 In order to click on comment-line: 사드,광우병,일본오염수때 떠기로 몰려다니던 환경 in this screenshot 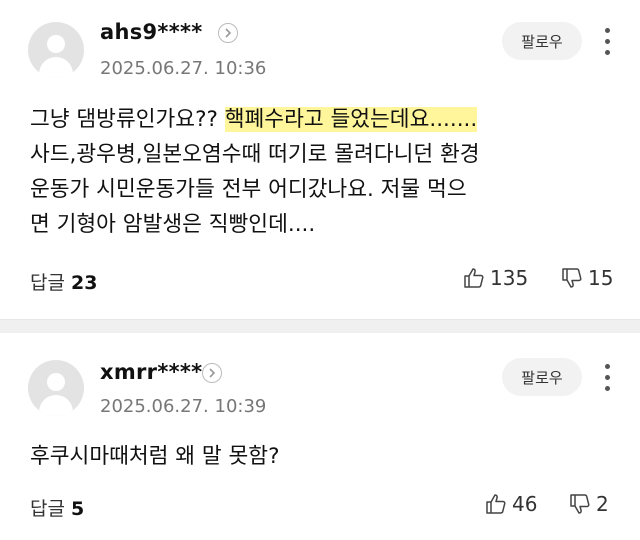, I will do `click(255, 154)`.